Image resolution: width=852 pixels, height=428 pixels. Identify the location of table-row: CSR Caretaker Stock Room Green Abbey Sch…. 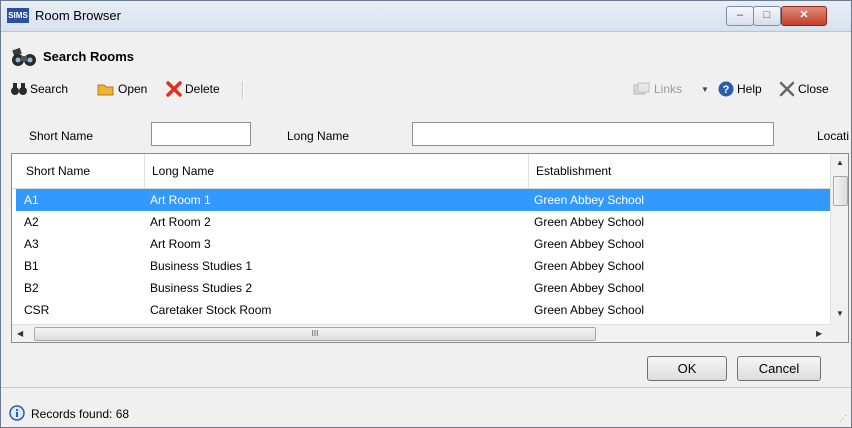
(423, 310).